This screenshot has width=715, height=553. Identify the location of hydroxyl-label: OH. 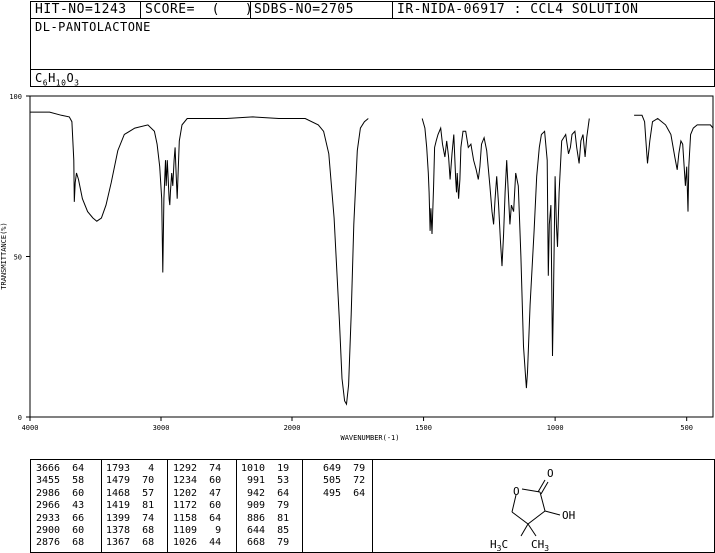
(568, 515).